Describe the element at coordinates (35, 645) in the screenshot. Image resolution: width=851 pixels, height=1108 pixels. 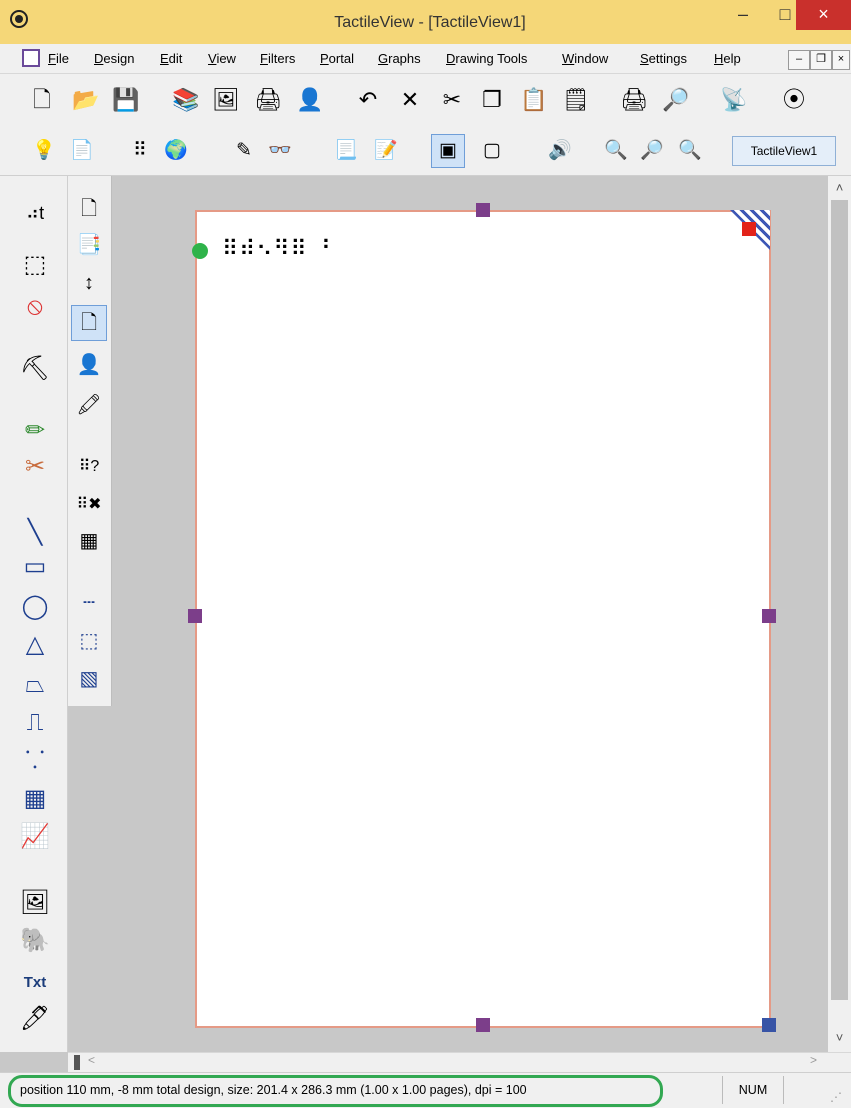
I see `triangle-tool-icon: △` at that location.